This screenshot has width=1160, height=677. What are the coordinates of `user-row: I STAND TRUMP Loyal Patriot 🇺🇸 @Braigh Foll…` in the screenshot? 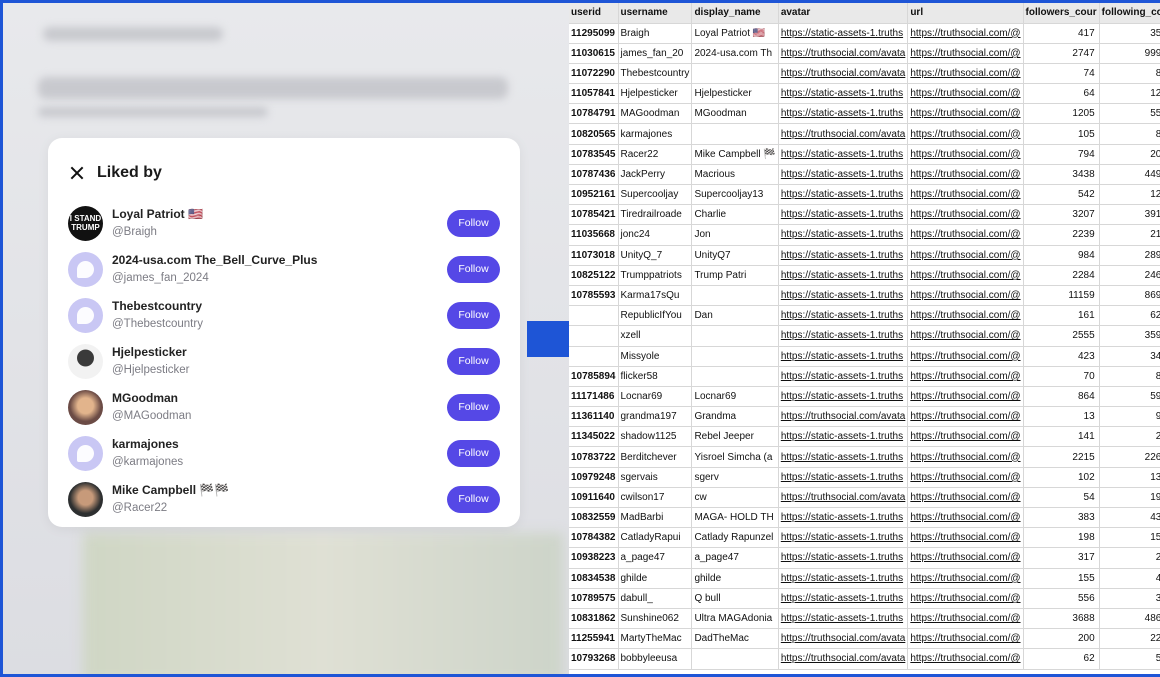 It's located at (284, 223).